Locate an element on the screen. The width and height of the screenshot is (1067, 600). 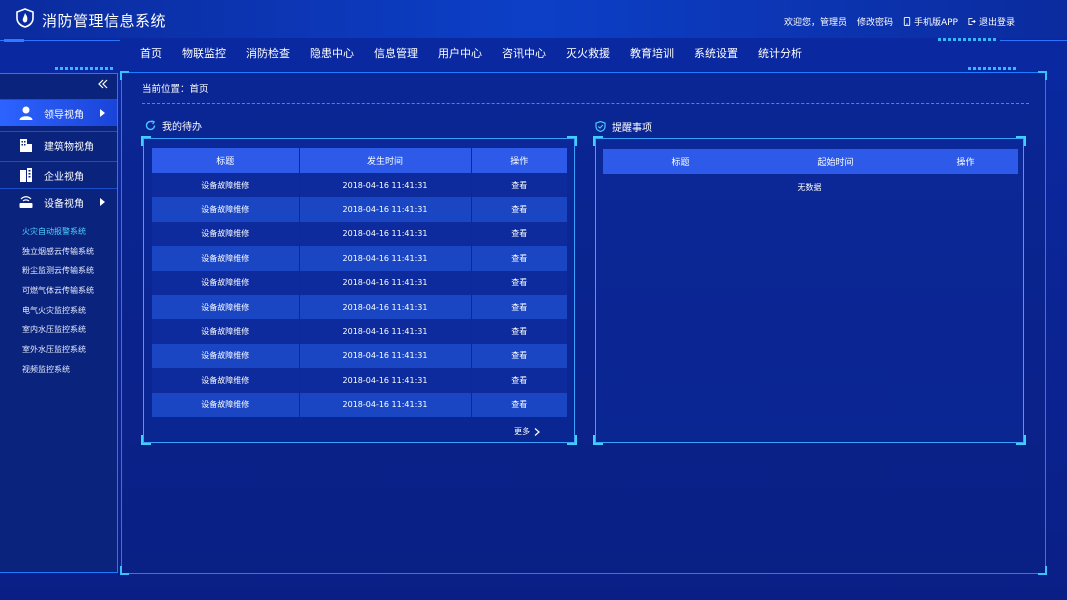
shield-logo-icon is located at coordinates (25, 18).